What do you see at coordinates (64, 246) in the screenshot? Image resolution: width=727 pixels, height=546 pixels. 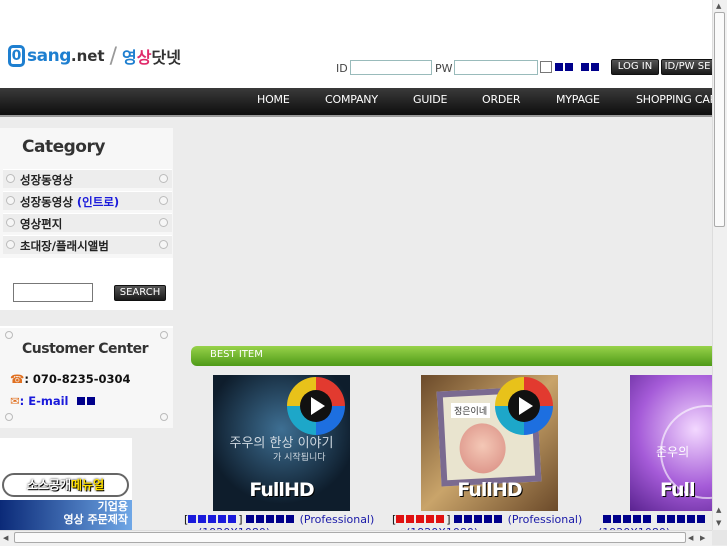 I see `category-item-label: 초대장/플래시앨범` at bounding box center [64, 246].